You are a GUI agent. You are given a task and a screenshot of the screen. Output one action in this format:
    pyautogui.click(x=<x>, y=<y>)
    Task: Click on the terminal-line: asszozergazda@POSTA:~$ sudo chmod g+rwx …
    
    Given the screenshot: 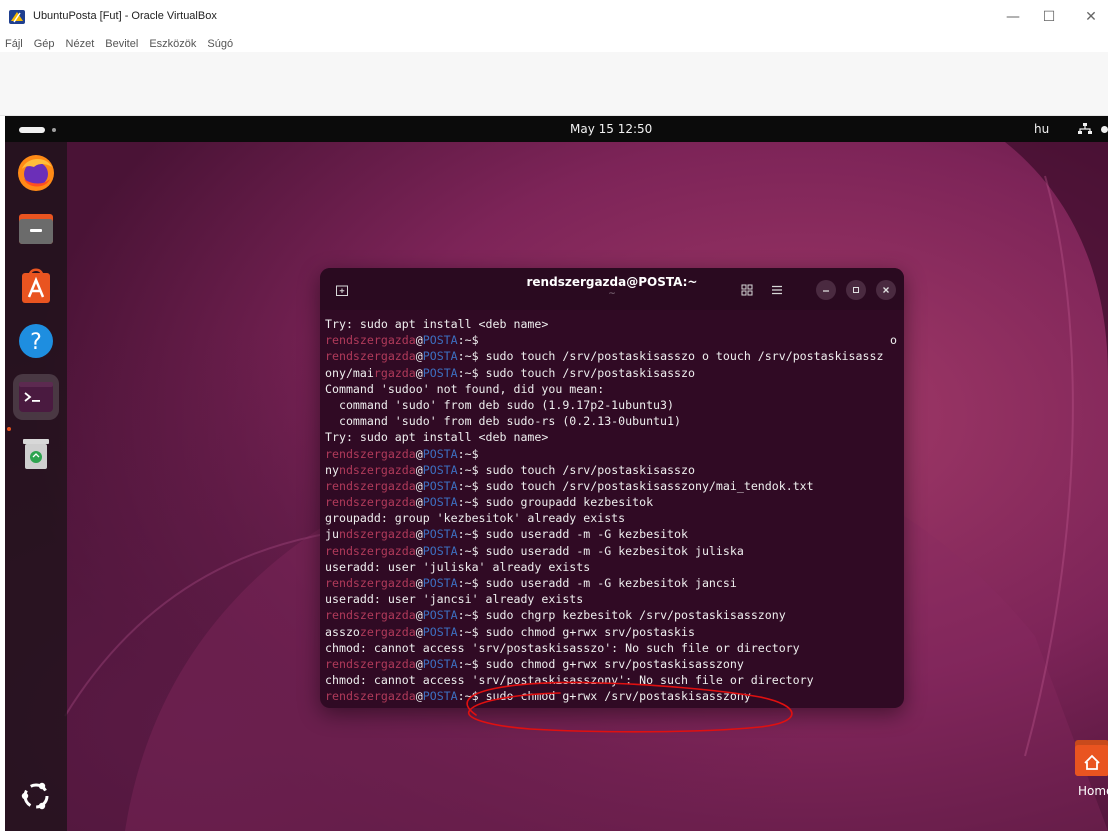 What is the action you would take?
    pyautogui.click(x=613, y=632)
    